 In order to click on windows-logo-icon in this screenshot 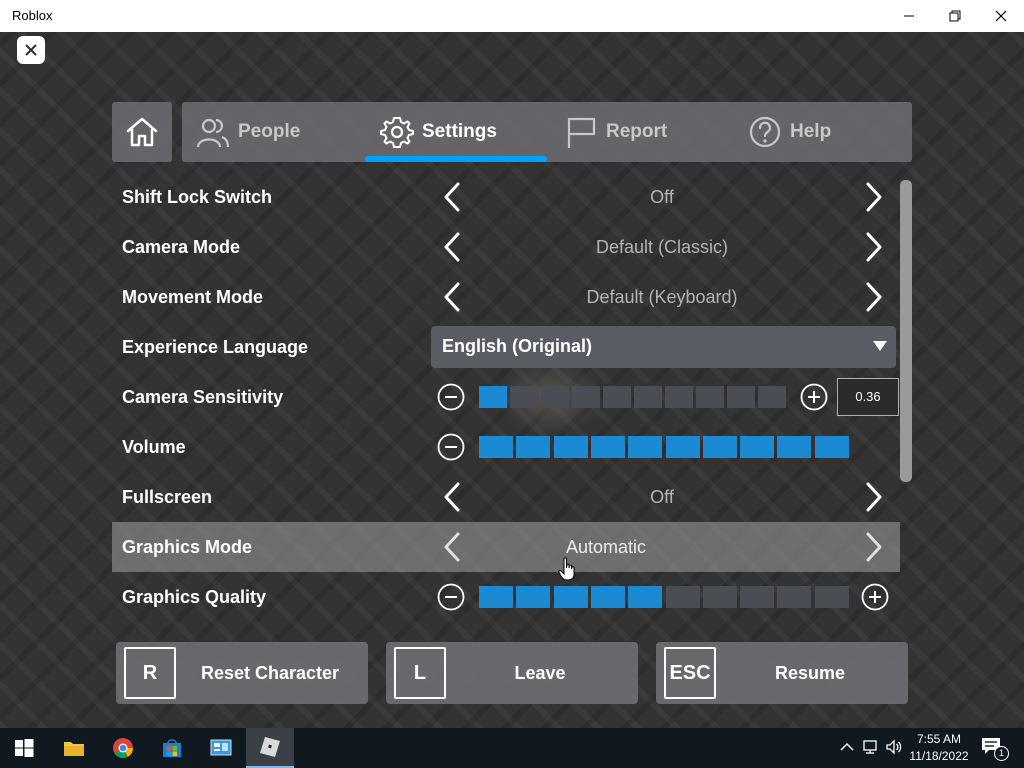, I will do `click(24, 748)`.